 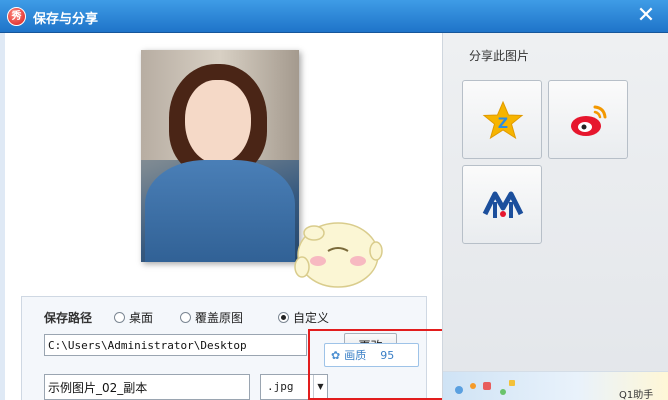 I want to click on quality-label: 画质, so click(x=355, y=355).